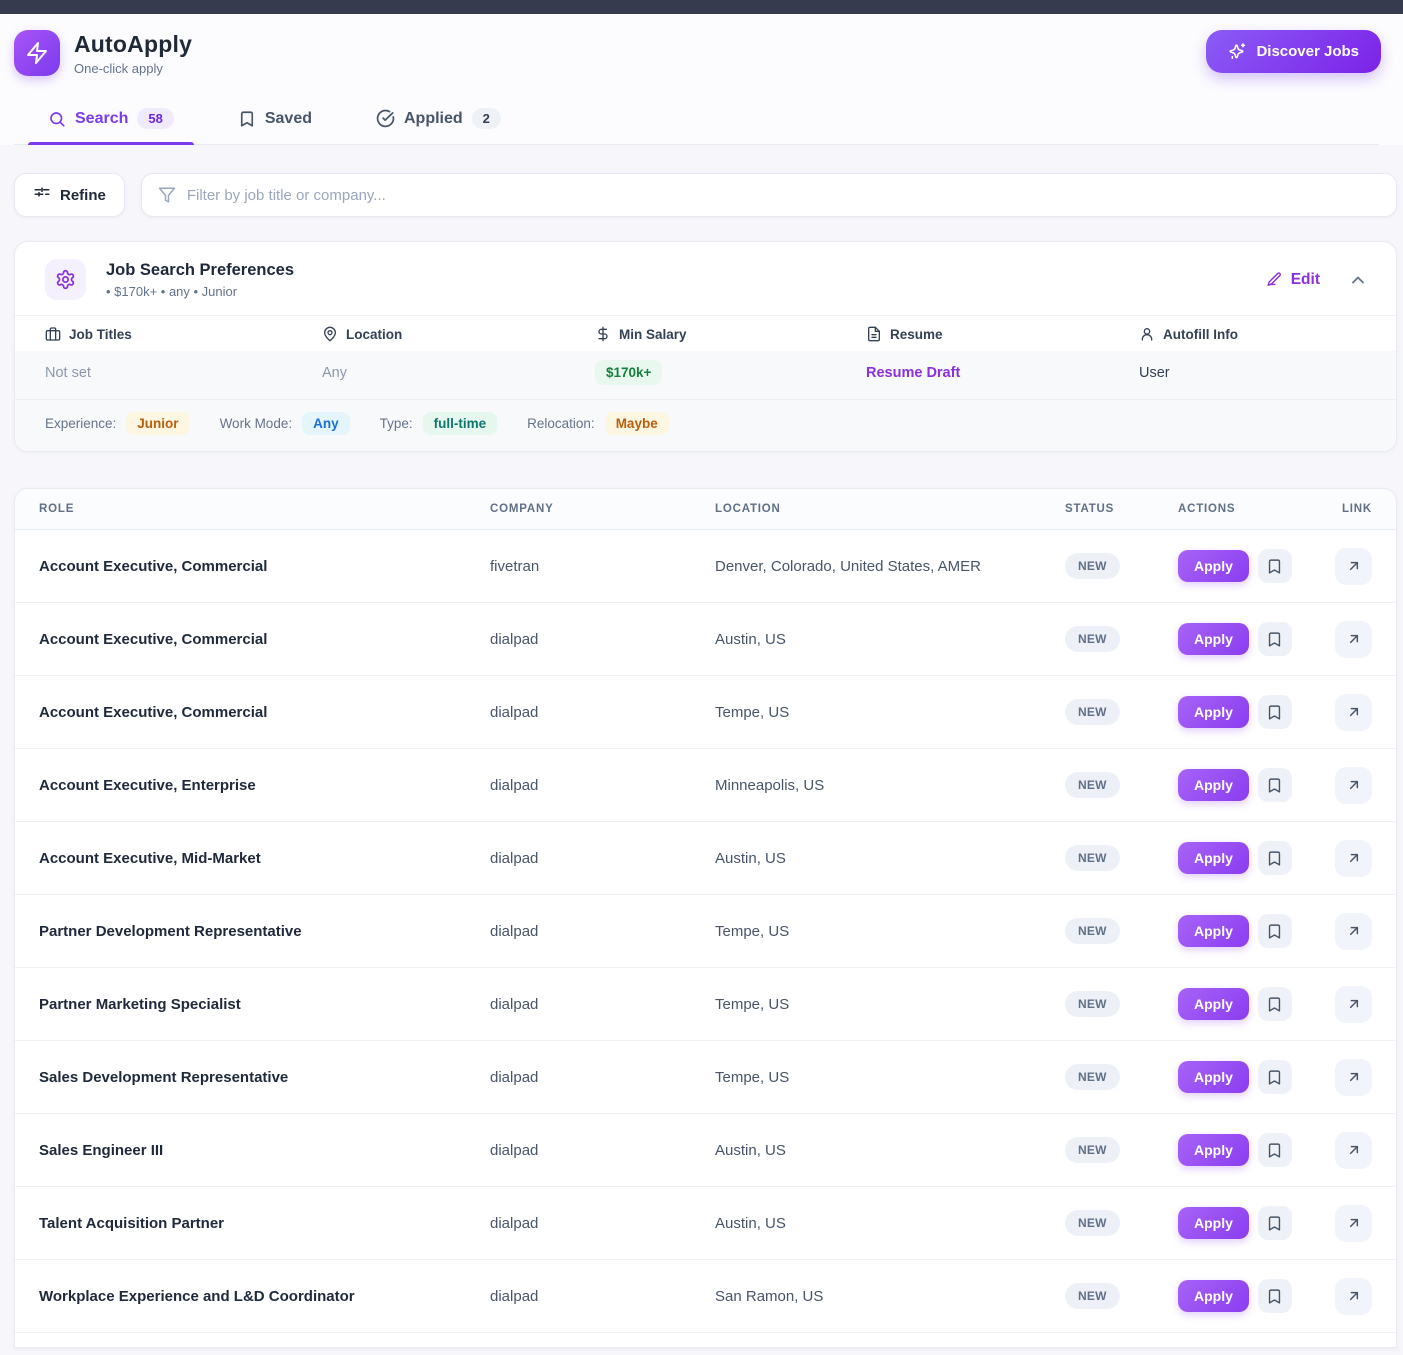 The width and height of the screenshot is (1403, 1355). What do you see at coordinates (83, 195) in the screenshot?
I see `refine-label: Refine` at bounding box center [83, 195].